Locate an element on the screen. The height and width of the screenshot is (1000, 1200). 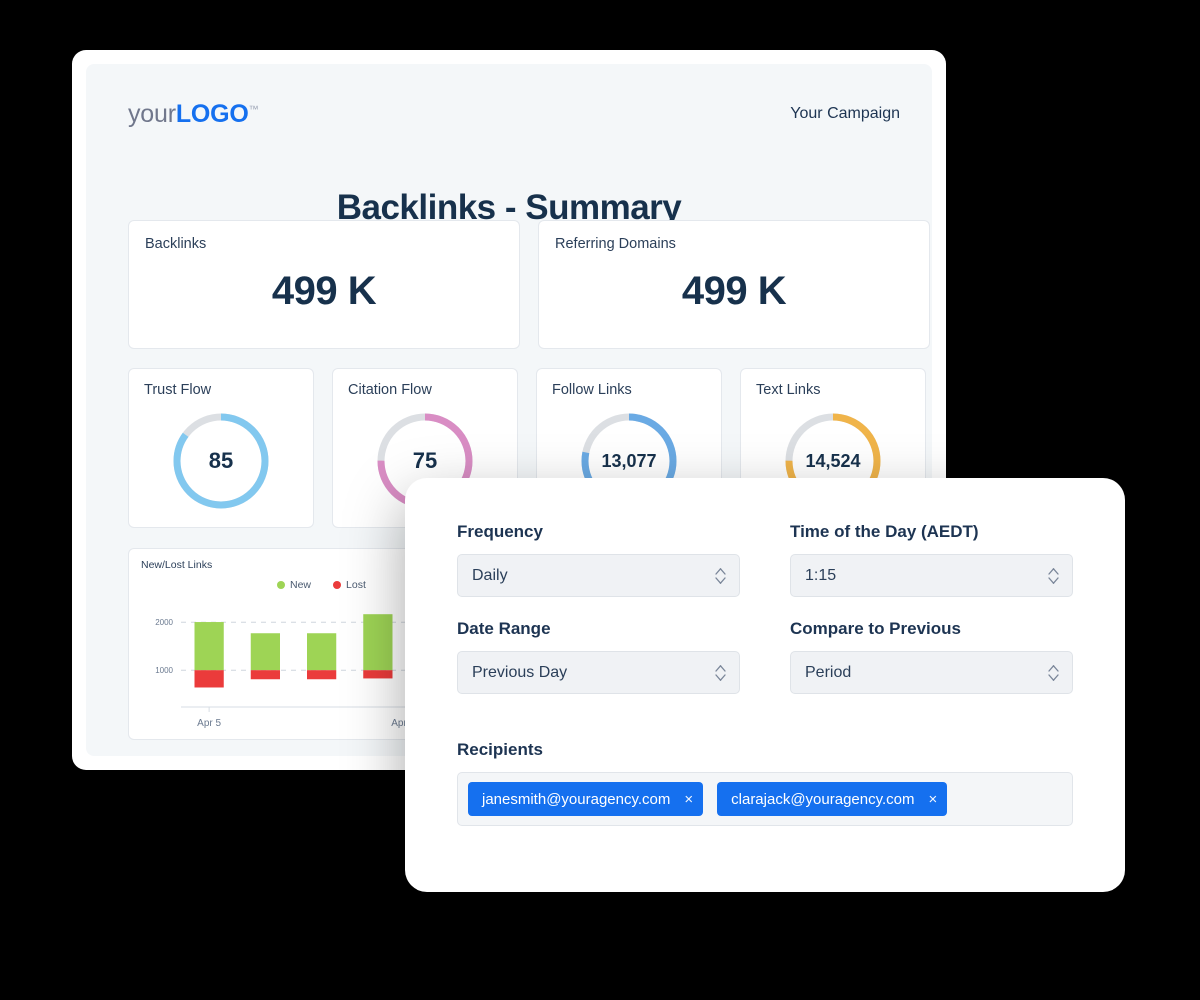
field-date-range: Date Range Previous Day is located at coordinates (598, 656).